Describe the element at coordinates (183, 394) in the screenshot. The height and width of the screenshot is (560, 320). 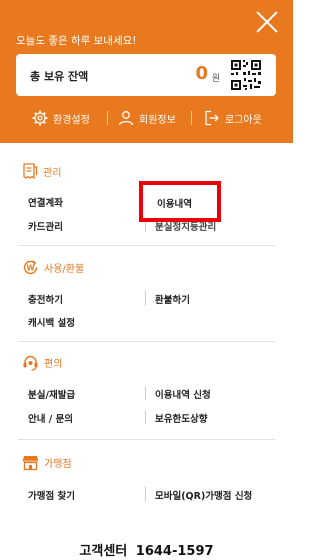
I see `usage-history-request-link: 이용내역 신청` at that location.